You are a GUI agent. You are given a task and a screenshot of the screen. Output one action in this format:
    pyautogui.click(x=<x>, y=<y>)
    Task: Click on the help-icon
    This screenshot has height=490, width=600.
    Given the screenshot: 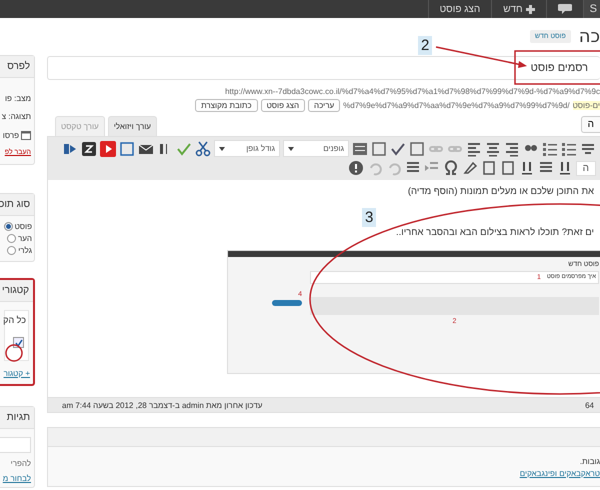 What is the action you would take?
    pyautogui.click(x=356, y=168)
    